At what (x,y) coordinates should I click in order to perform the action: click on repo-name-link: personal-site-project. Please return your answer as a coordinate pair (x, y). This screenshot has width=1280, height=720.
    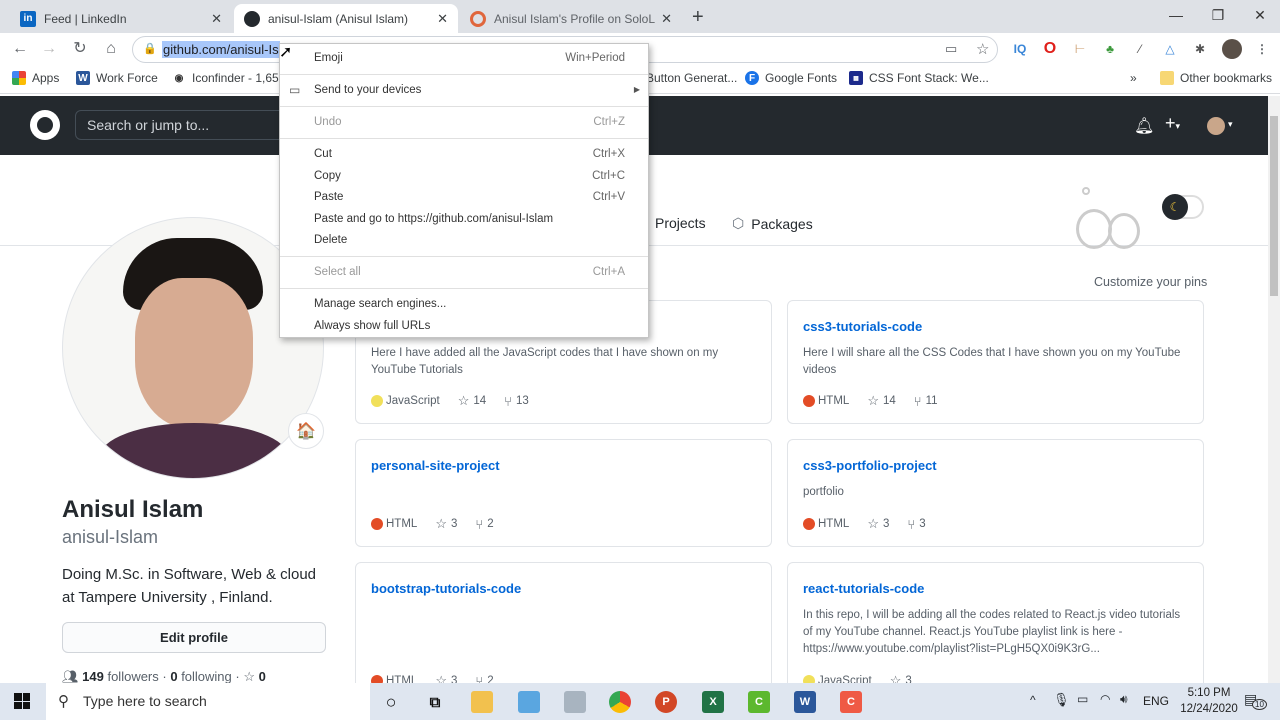
    Looking at the image, I should click on (435, 465).